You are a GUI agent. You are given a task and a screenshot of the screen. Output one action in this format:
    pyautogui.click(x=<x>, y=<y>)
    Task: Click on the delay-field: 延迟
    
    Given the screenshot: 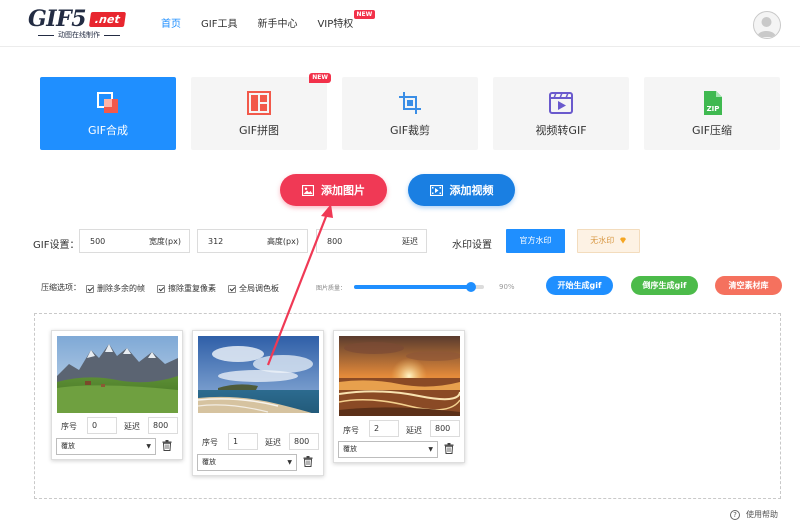 What is the action you would take?
    pyautogui.click(x=371, y=241)
    